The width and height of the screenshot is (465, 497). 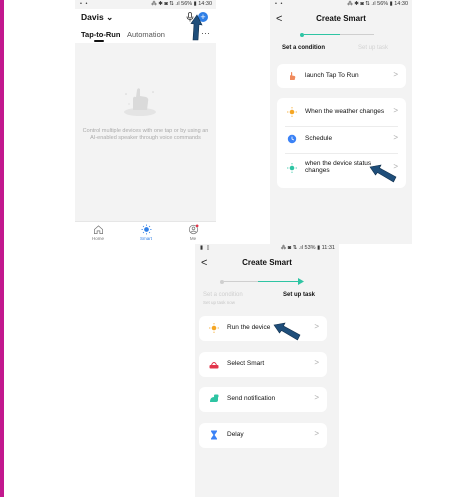 I want to click on nav-me-label: Me, so click(x=193, y=238).